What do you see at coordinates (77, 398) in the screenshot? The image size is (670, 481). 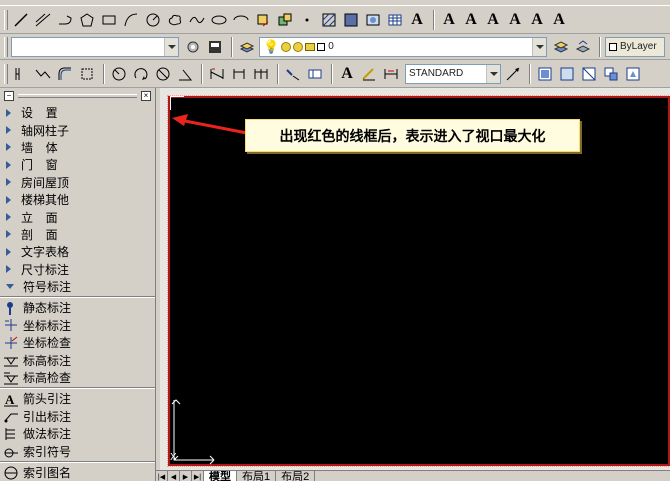 I see `palette-sub-item: A 箭头引注` at bounding box center [77, 398].